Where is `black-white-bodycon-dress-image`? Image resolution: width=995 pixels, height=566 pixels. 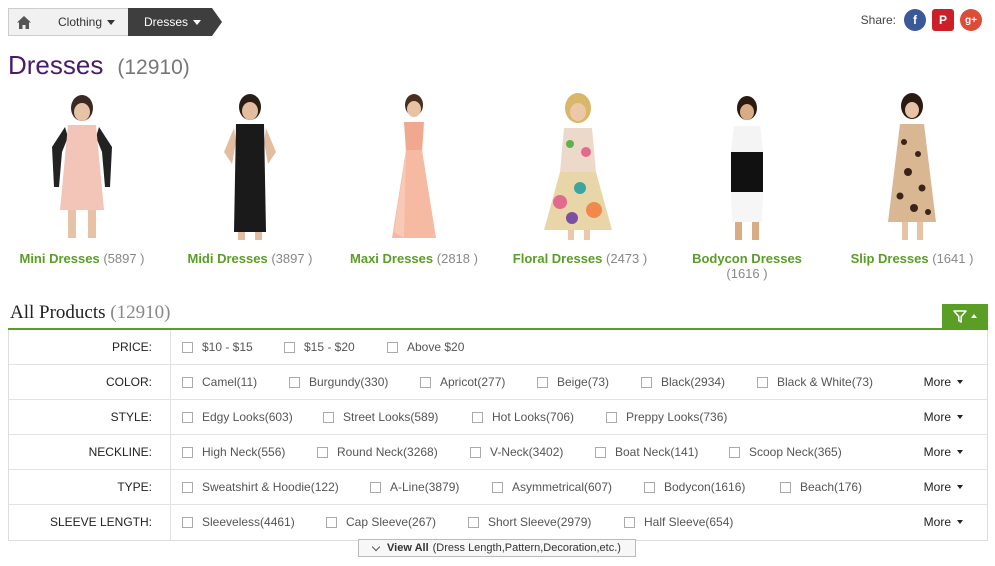 black-white-bodycon-dress-image is located at coordinates (747, 167).